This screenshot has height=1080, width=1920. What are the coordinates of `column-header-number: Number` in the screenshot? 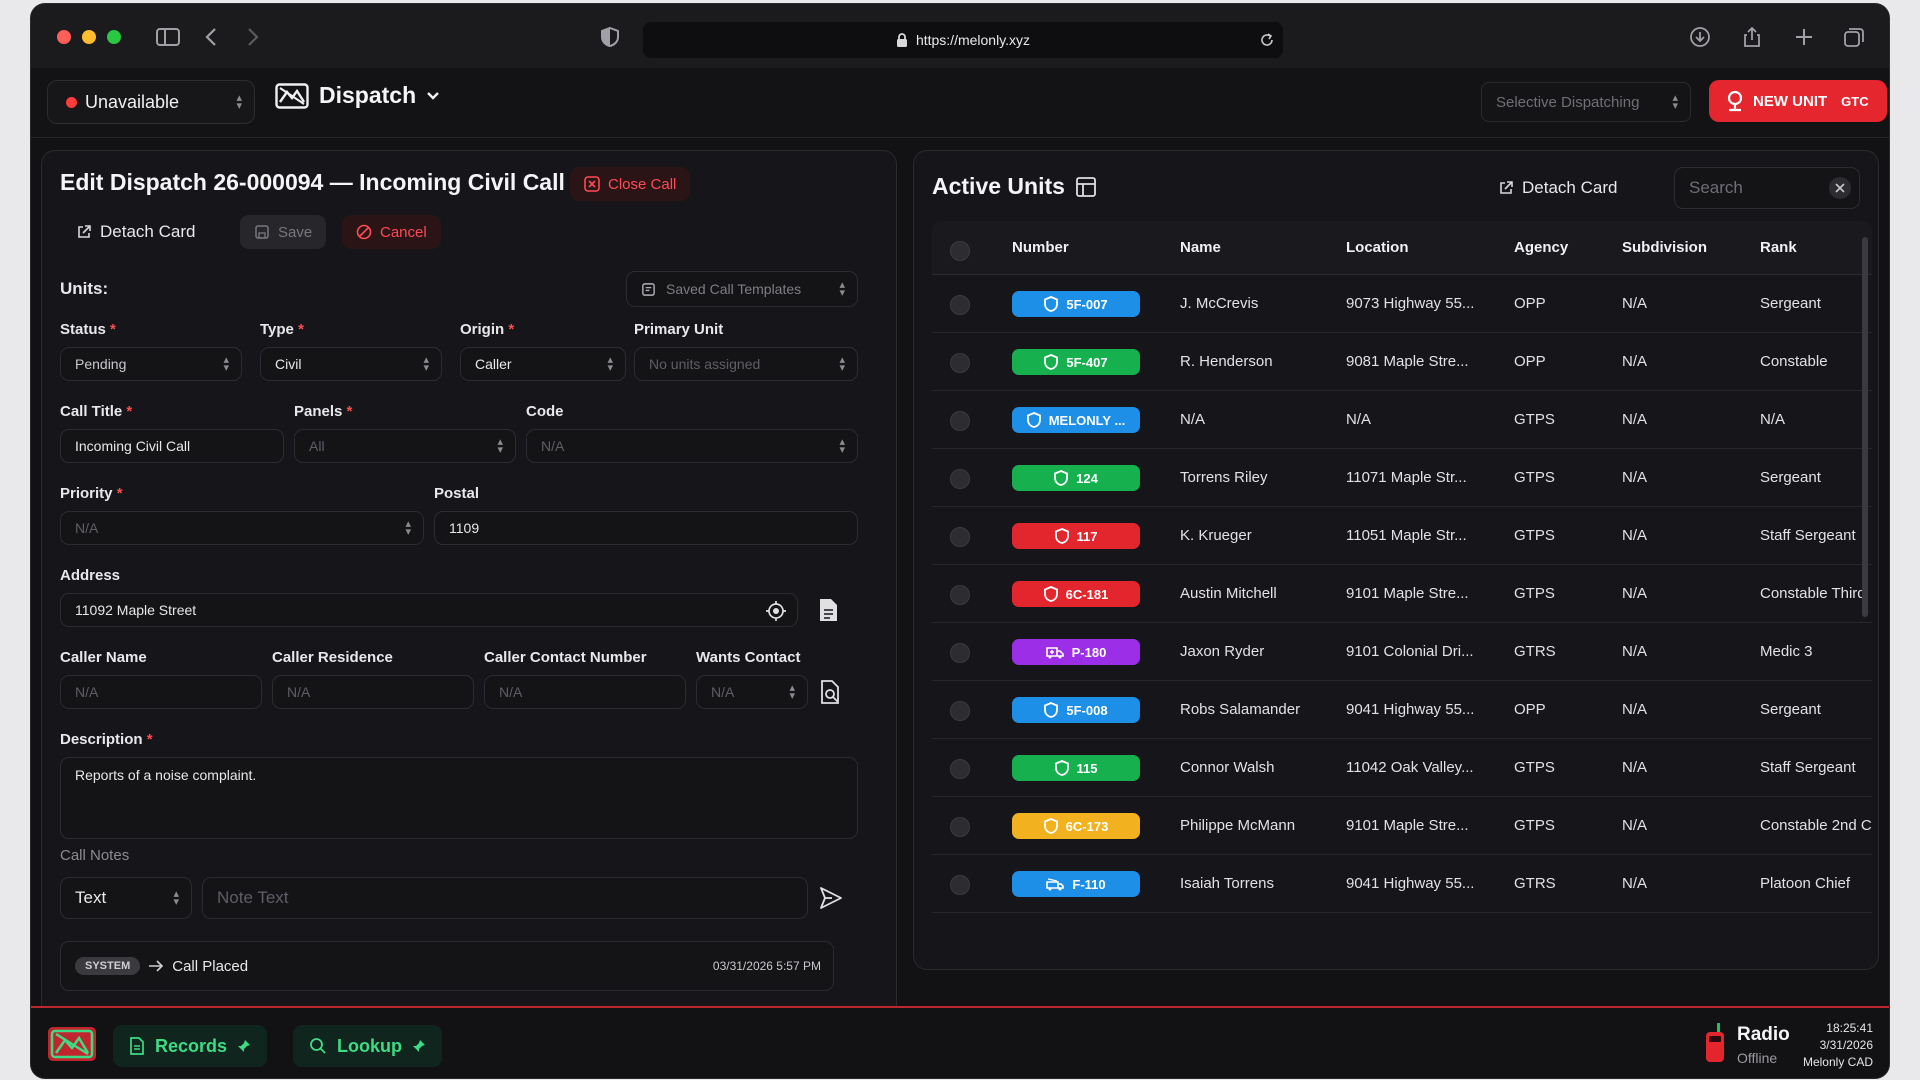 It's located at (1040, 247).